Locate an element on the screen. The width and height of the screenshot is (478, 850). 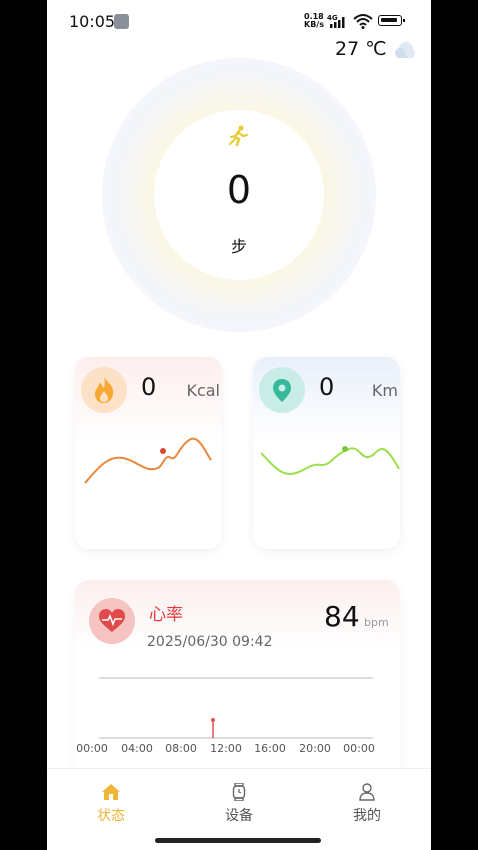
status-time: 10:05 is located at coordinates (92, 21).